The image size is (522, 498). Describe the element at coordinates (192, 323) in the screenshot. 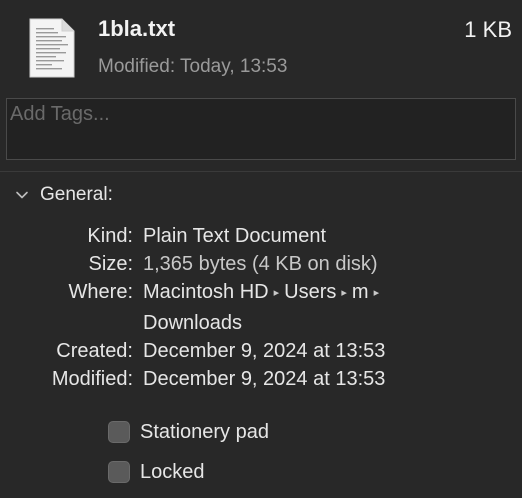

I see `path-component: Downloads` at that location.